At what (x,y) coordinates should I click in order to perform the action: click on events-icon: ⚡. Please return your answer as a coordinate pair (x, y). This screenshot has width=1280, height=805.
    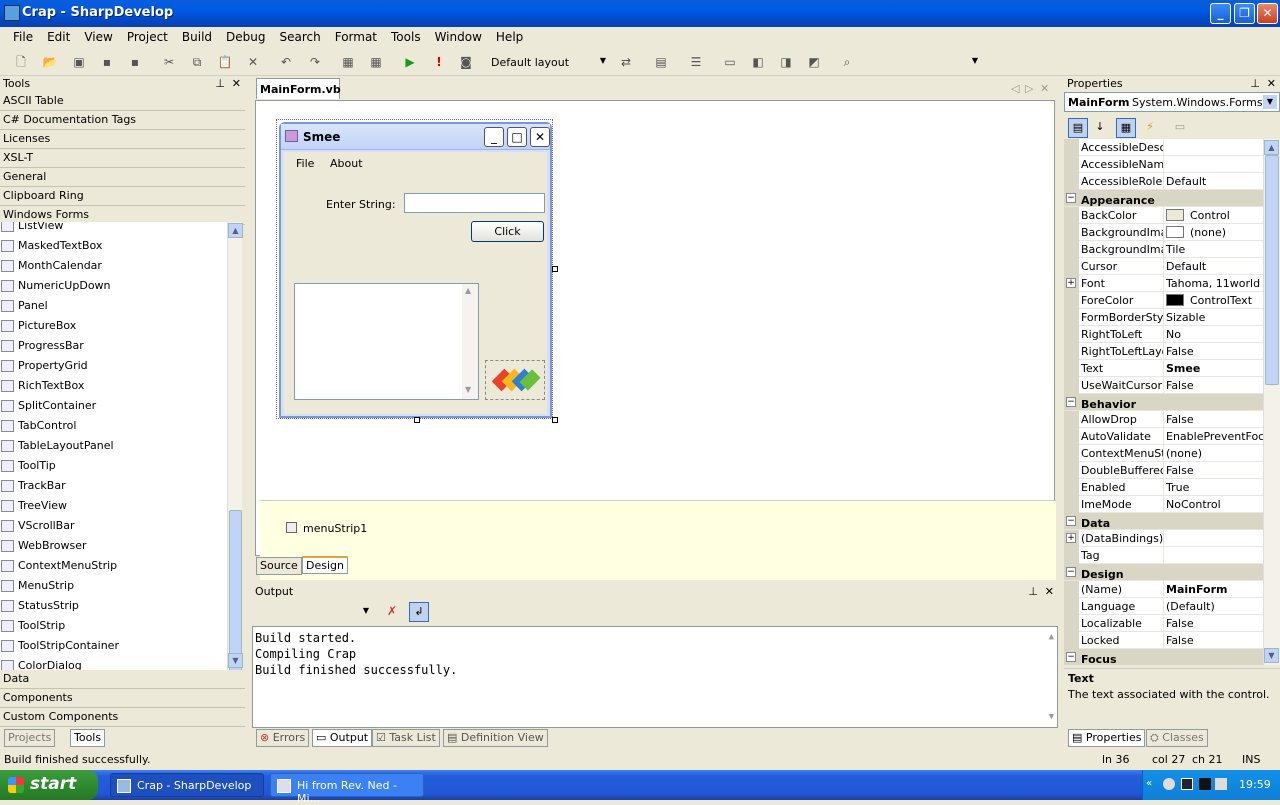
    Looking at the image, I should click on (1150, 128).